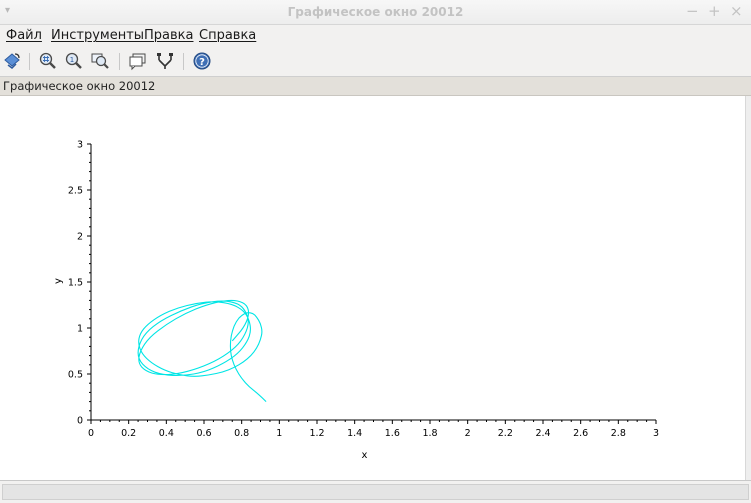  What do you see at coordinates (365, 455) in the screenshot?
I see `x-axis-label: x` at bounding box center [365, 455].